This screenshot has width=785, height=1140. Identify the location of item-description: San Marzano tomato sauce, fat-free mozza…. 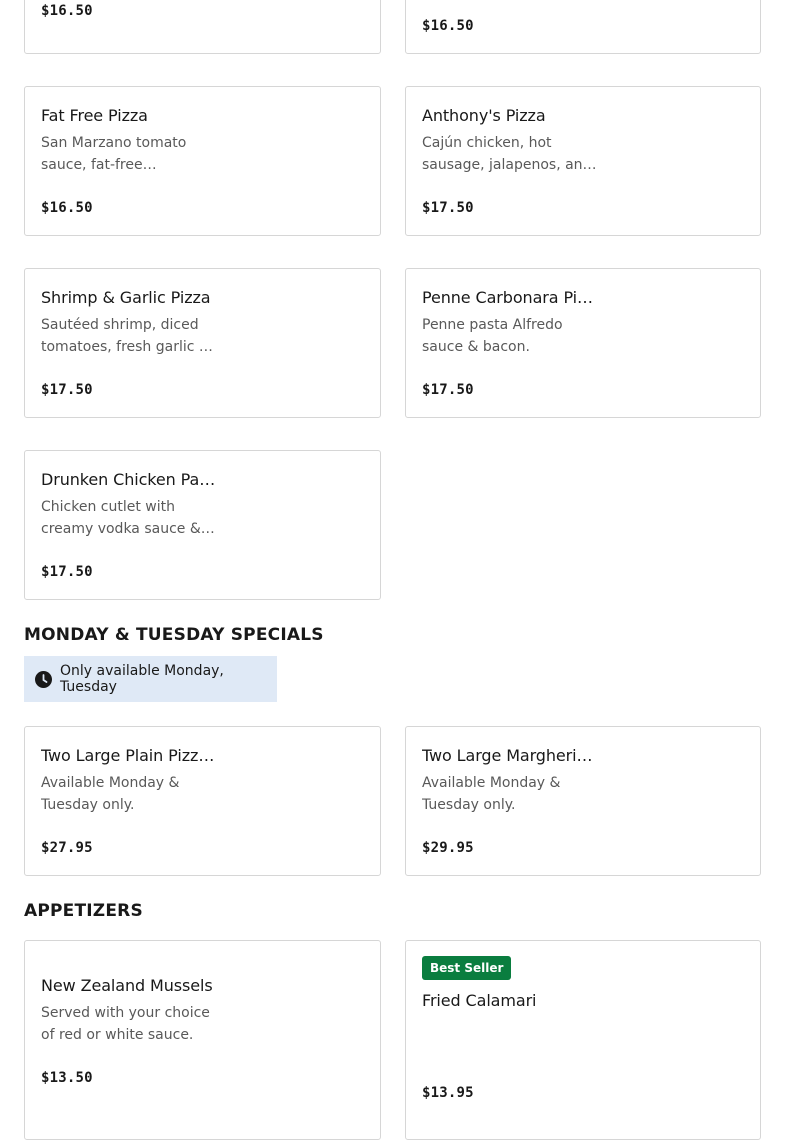
(114, 154).